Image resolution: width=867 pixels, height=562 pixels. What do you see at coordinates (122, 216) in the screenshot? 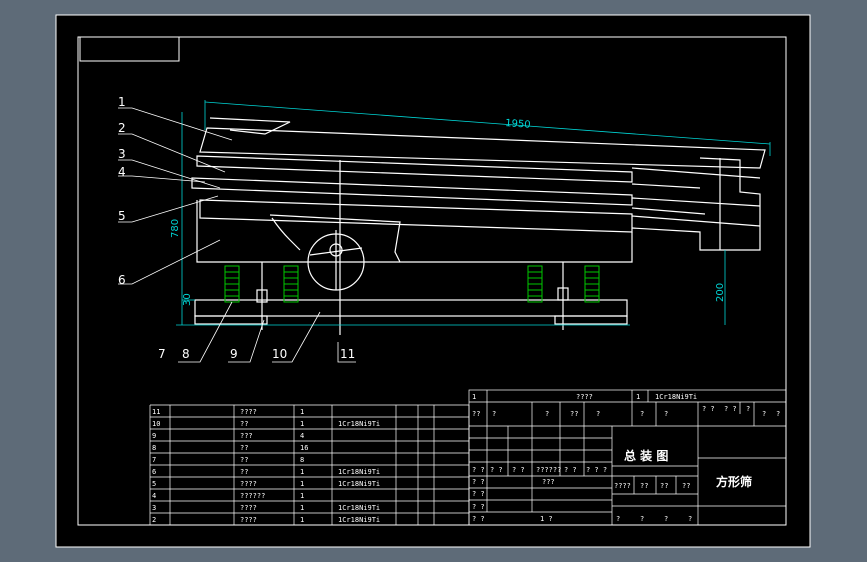
I see `callout-5: 5` at bounding box center [122, 216].